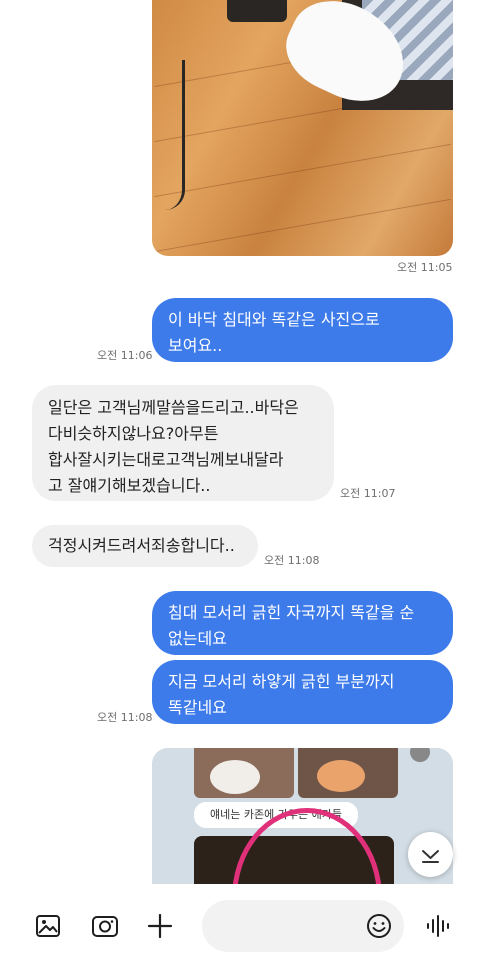 This screenshot has width=480, height=964. Describe the element at coordinates (425, 267) in the screenshot. I see `timestamp: 오전 11:05` at that location.